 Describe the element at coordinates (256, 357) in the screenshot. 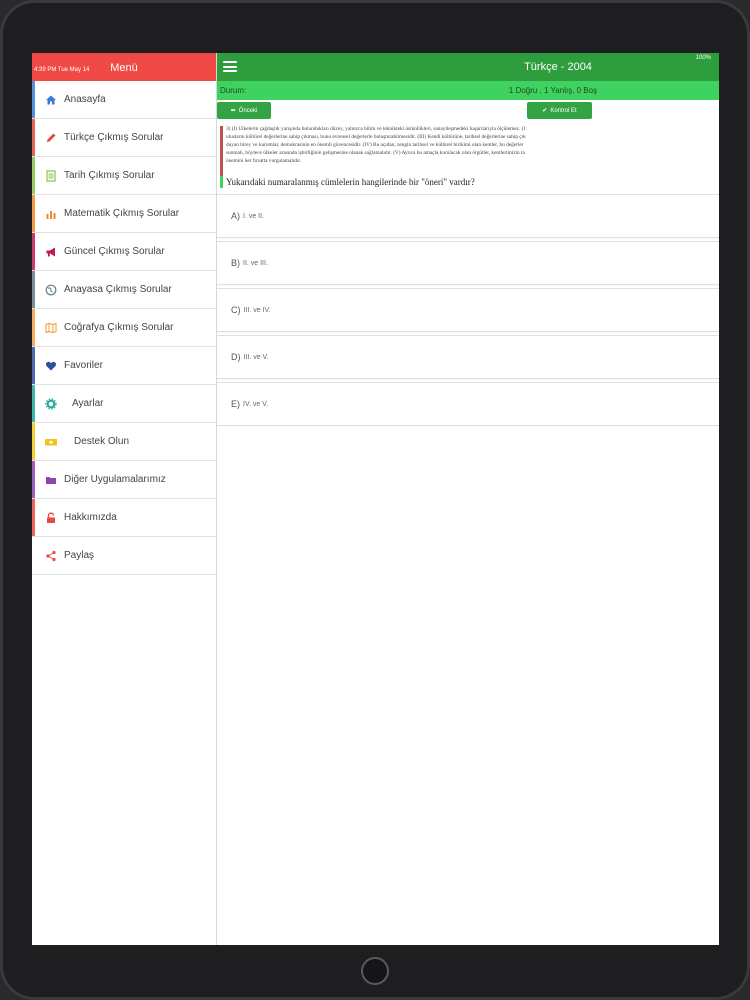

I see `option-text: III. ve V.` at that location.